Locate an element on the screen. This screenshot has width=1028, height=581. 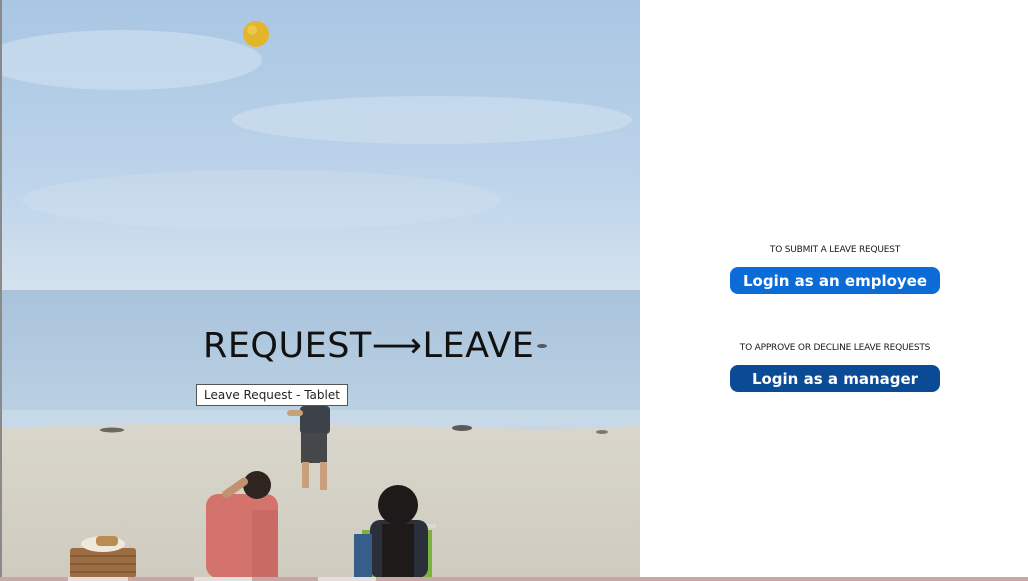
login-employee-button: Login as an employee is located at coordinates (835, 280).